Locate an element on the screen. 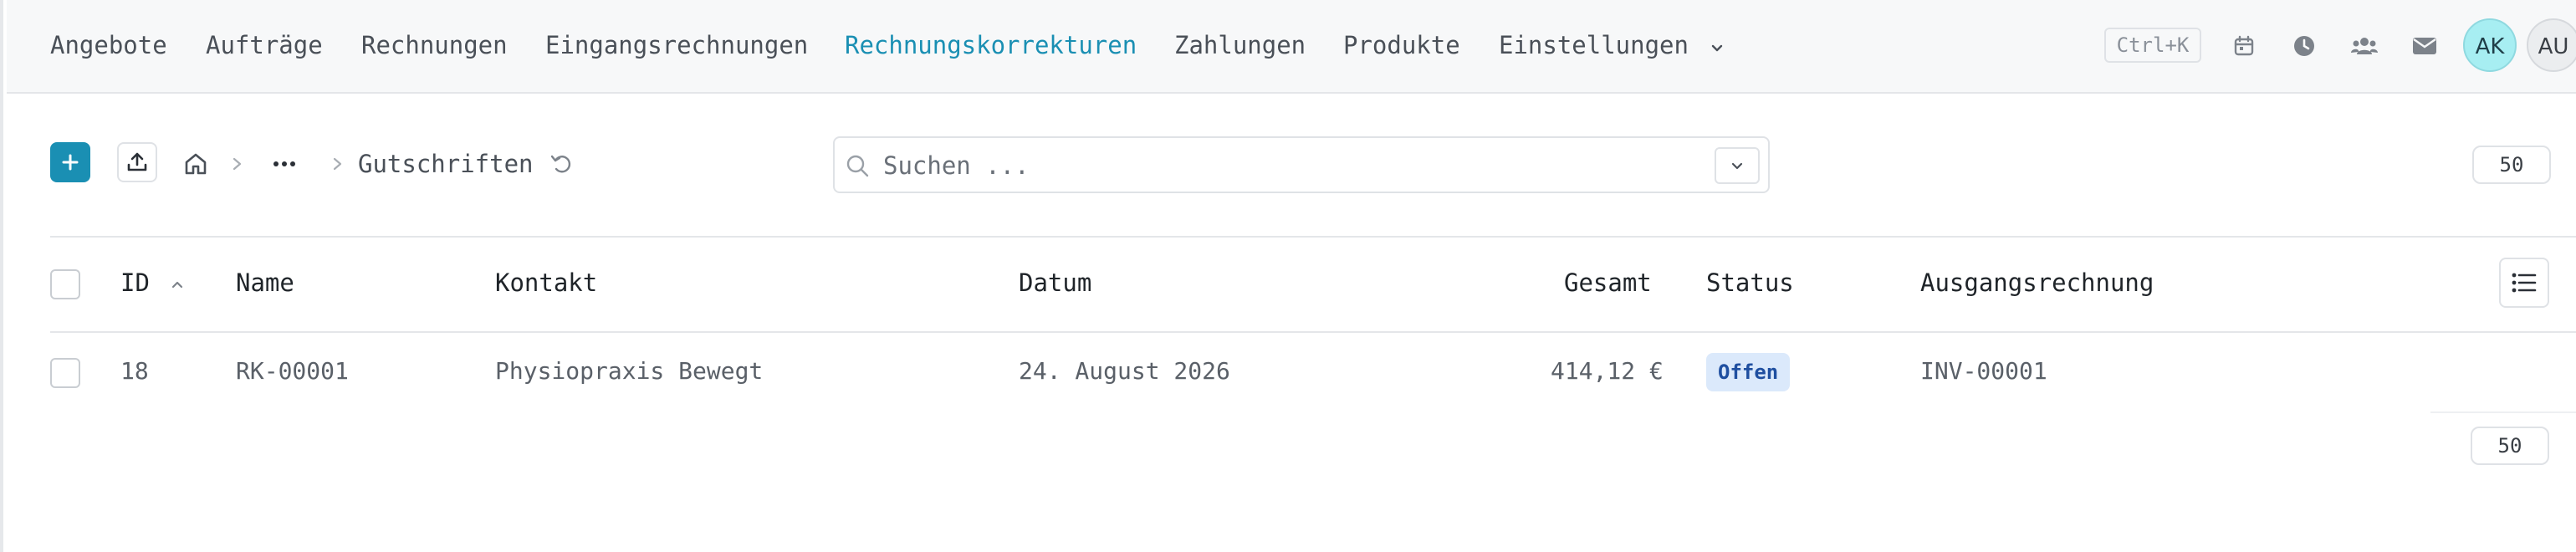  table-footer-divider is located at coordinates (2503, 412).